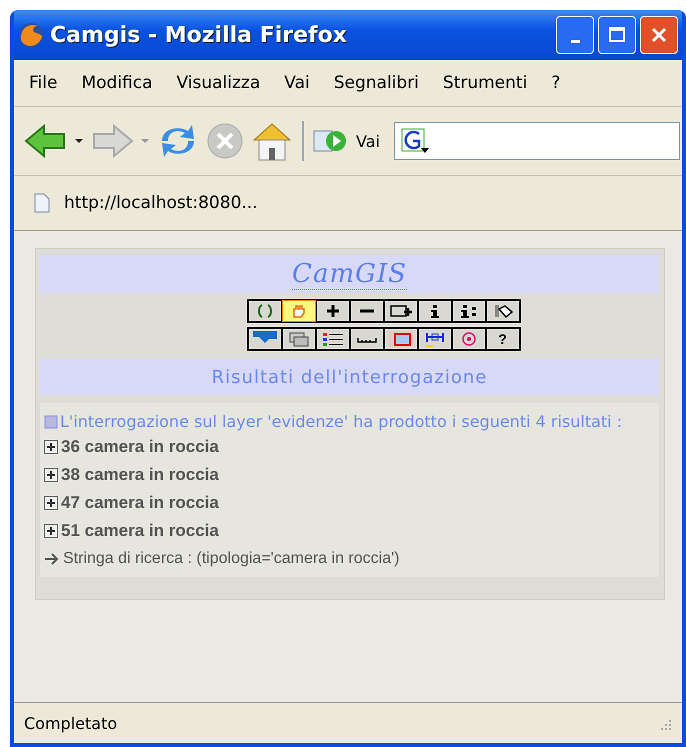  What do you see at coordinates (231, 559) in the screenshot?
I see `query-text: Stringa di ricerca : (tipologia='camera in roccia')` at bounding box center [231, 559].